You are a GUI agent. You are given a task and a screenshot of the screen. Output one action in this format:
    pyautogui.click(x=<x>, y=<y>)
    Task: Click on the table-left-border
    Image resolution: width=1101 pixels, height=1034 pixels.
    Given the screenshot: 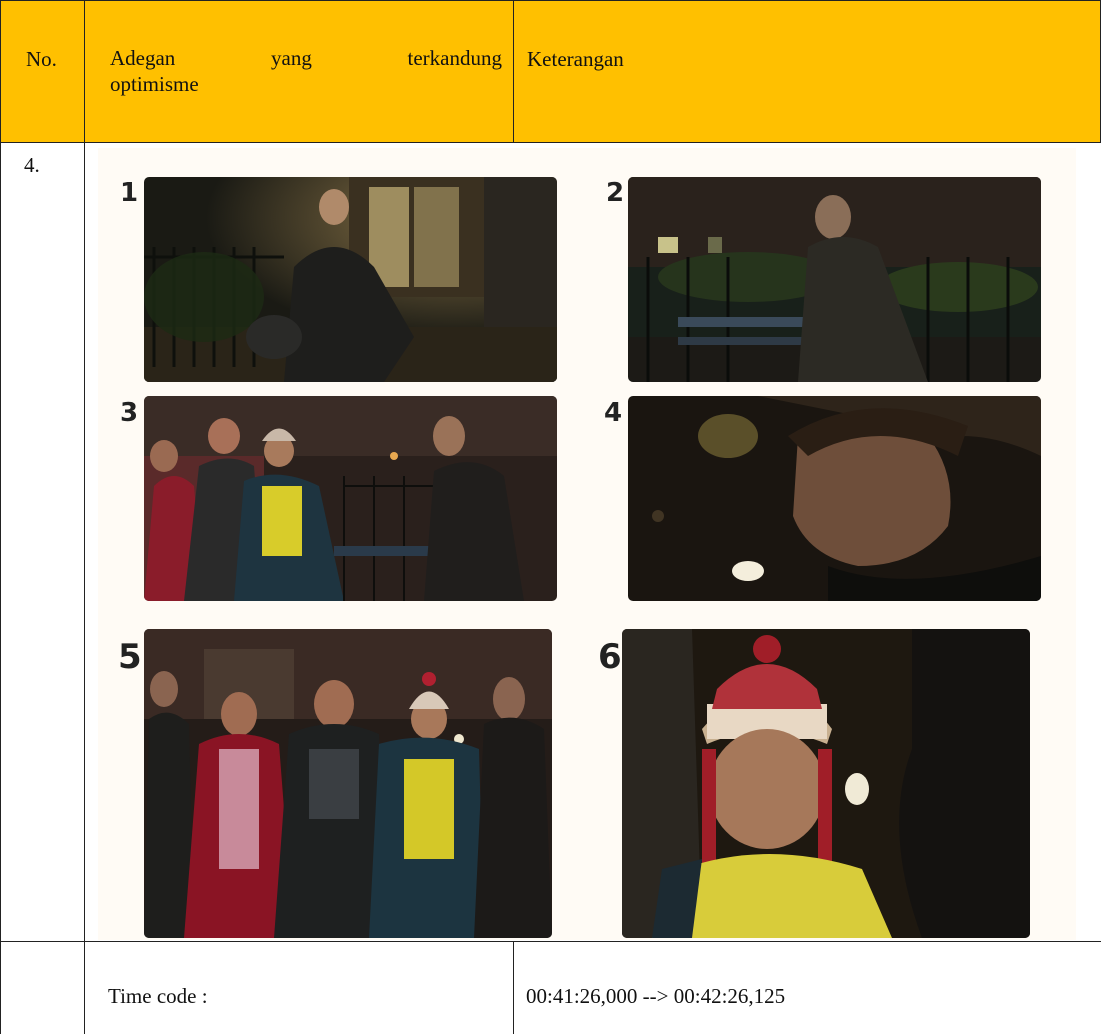 What is the action you would take?
    pyautogui.click(x=0, y=517)
    